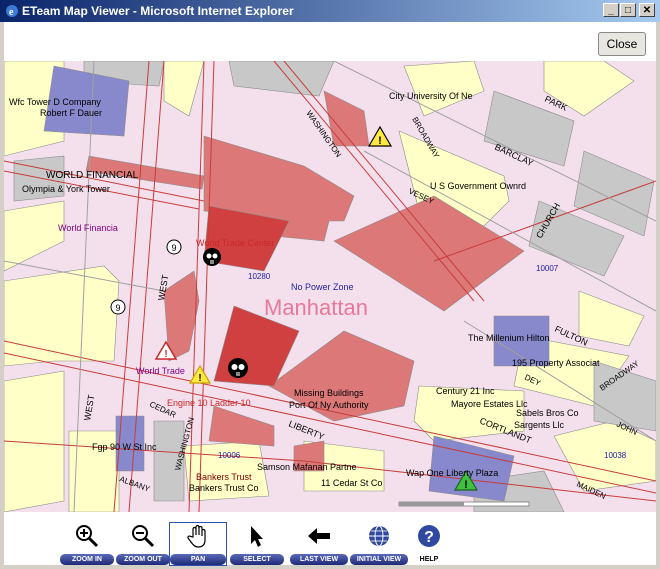 Image resolution: width=660 pixels, height=569 pixels. I want to click on window-close-button: ✕, so click(647, 10).